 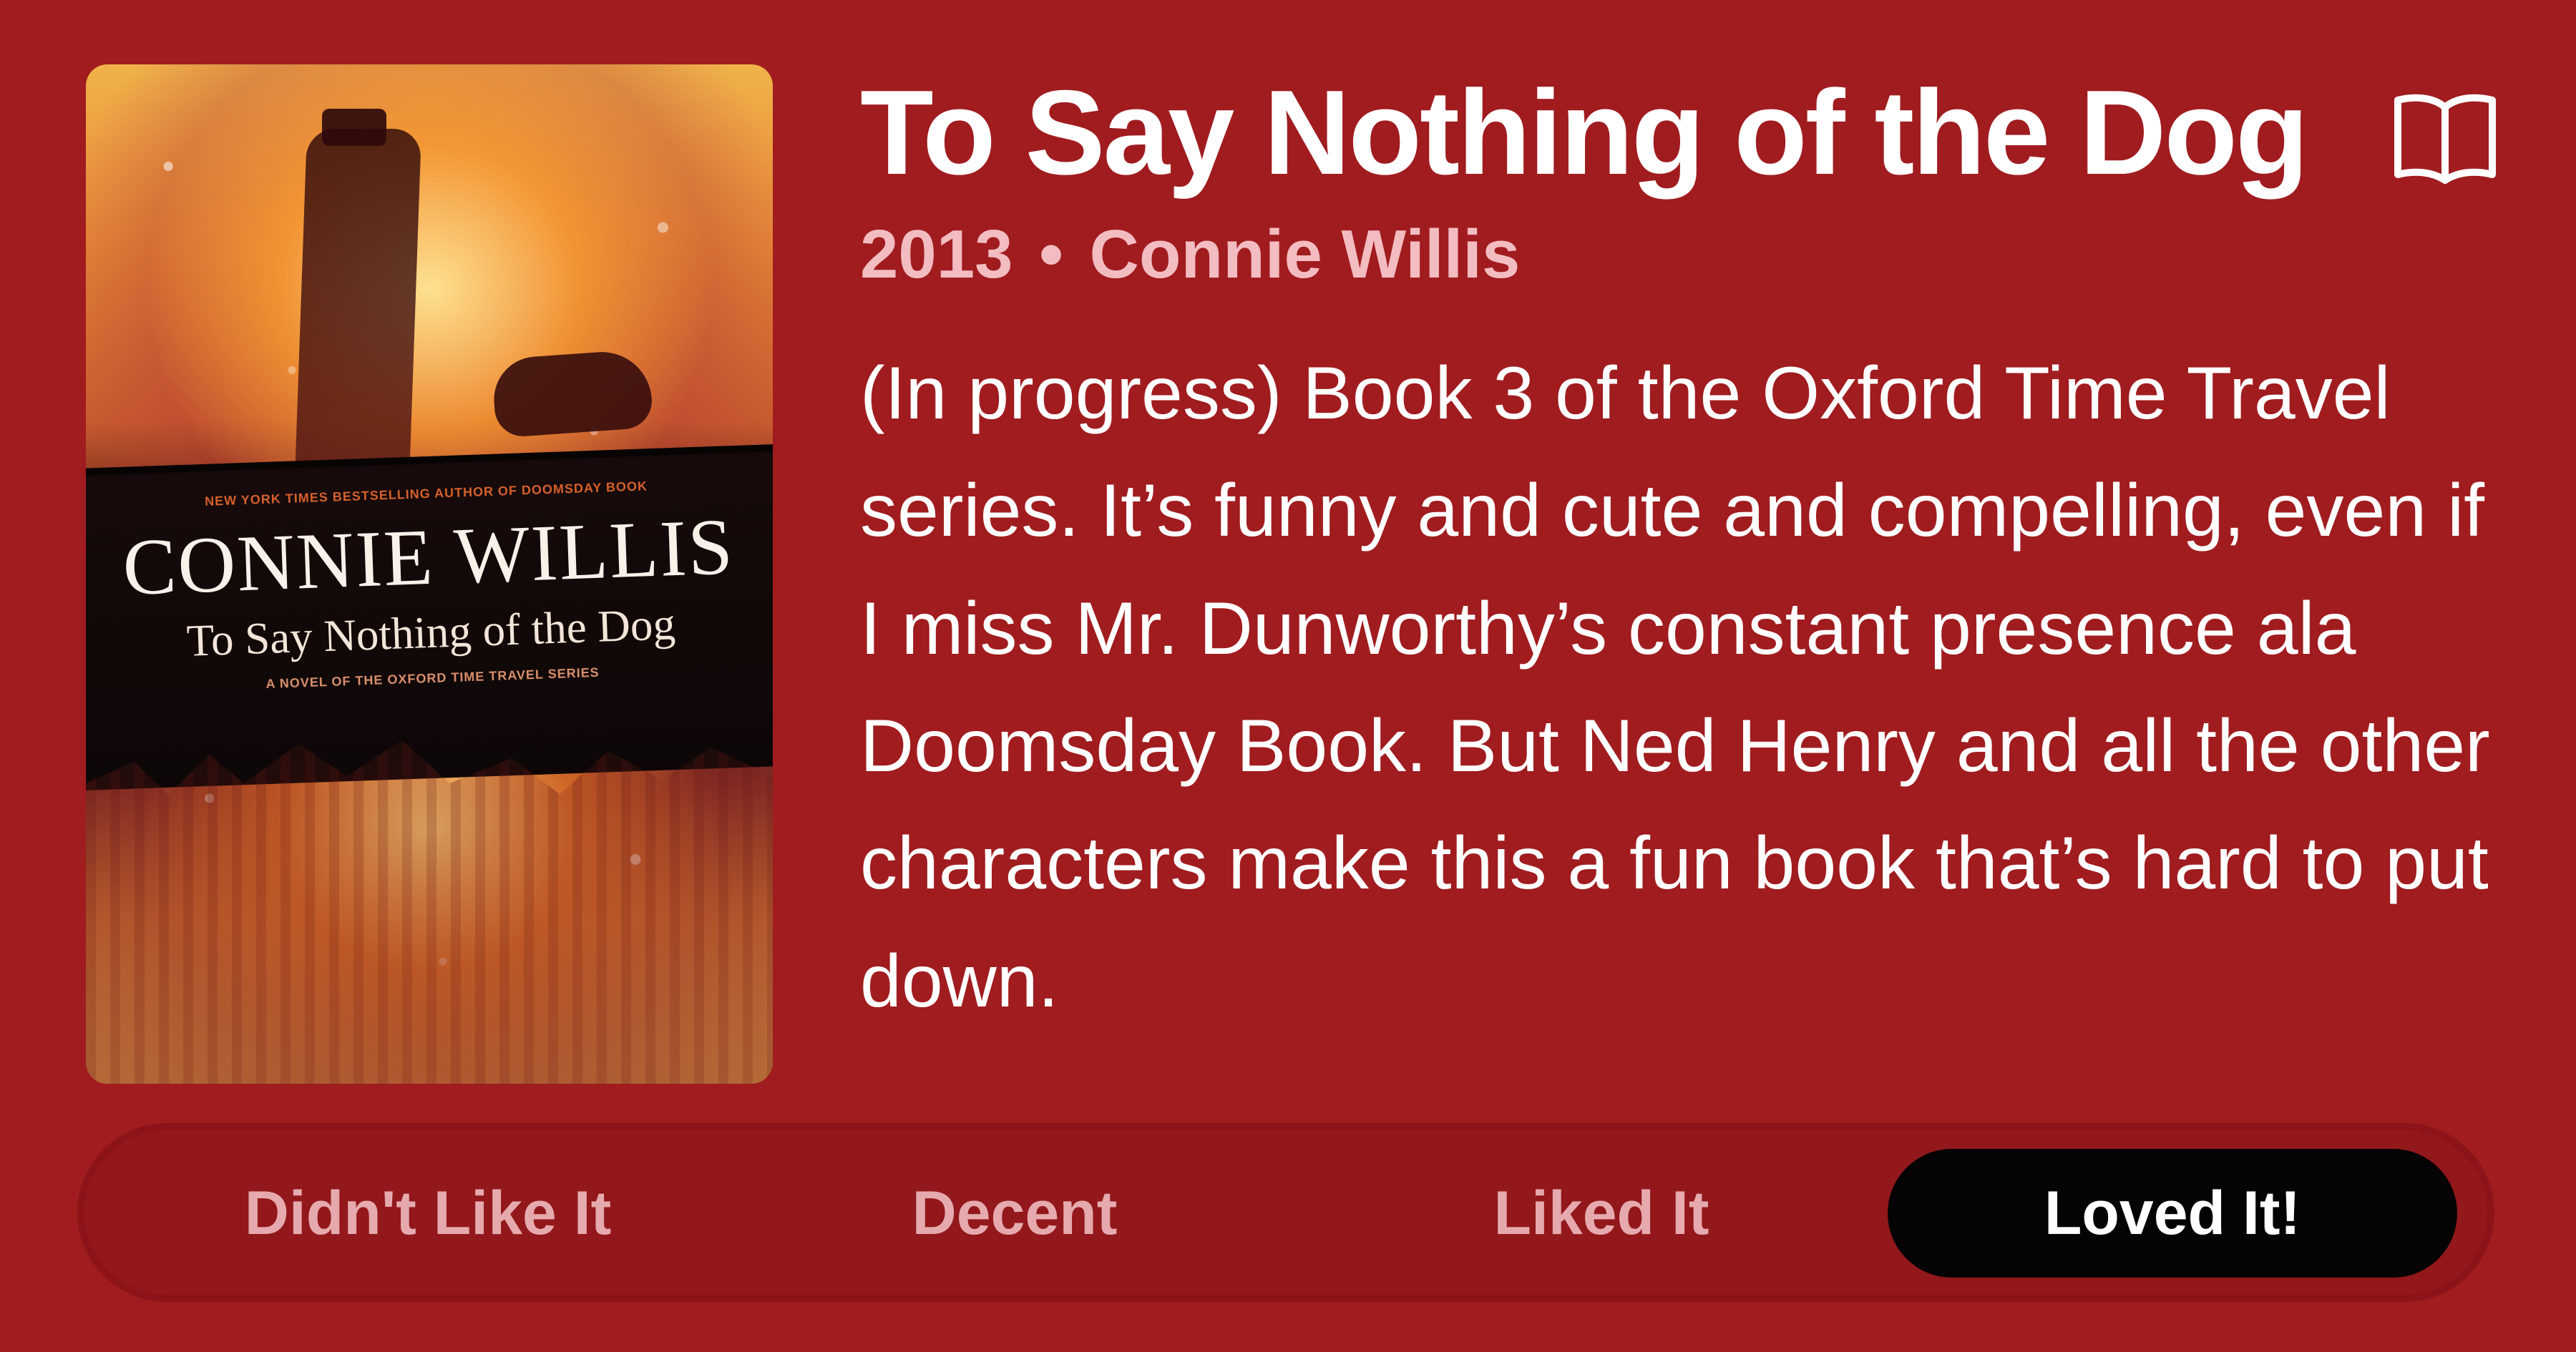 What do you see at coordinates (1584, 133) in the screenshot?
I see `book-title: To Say Nothing of the Dog` at bounding box center [1584, 133].